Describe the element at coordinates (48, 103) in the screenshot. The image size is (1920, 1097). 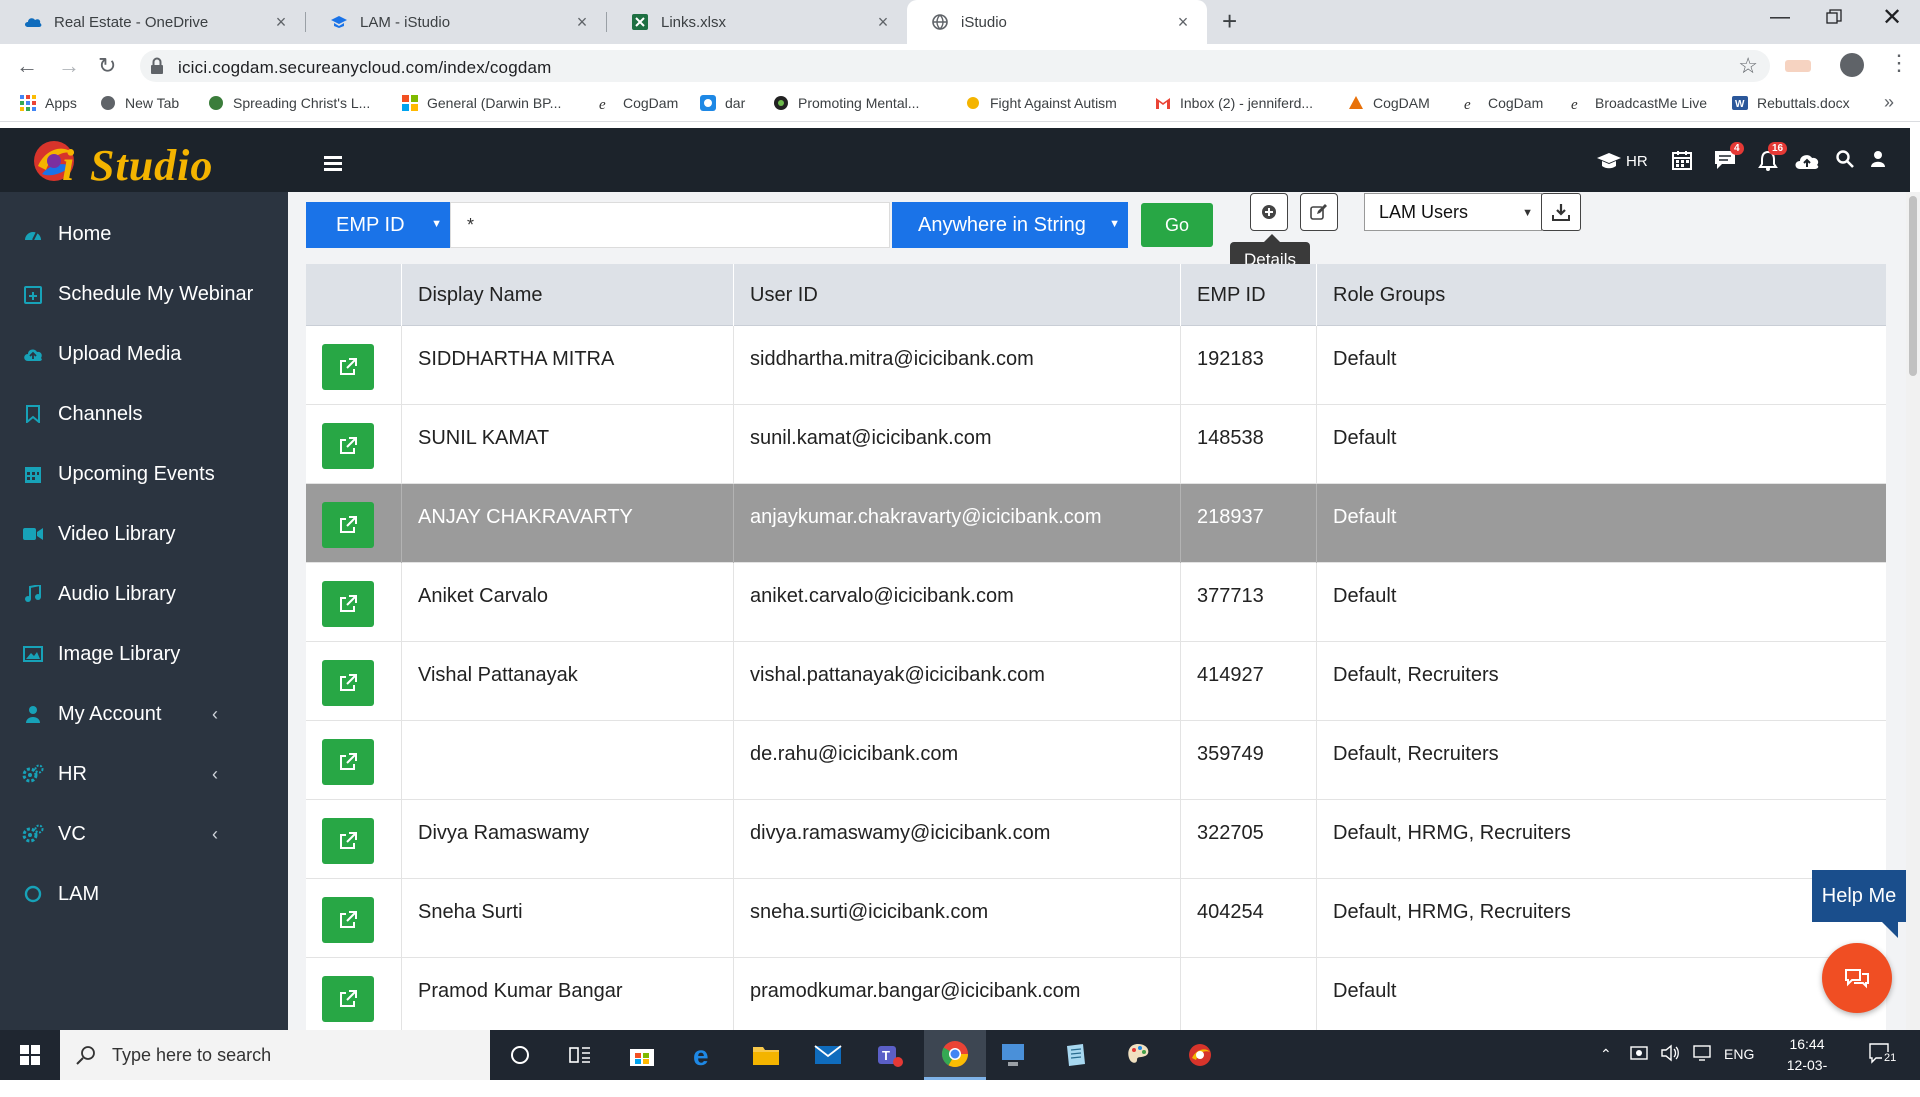
I see `bookmark-apps: Apps` at that location.